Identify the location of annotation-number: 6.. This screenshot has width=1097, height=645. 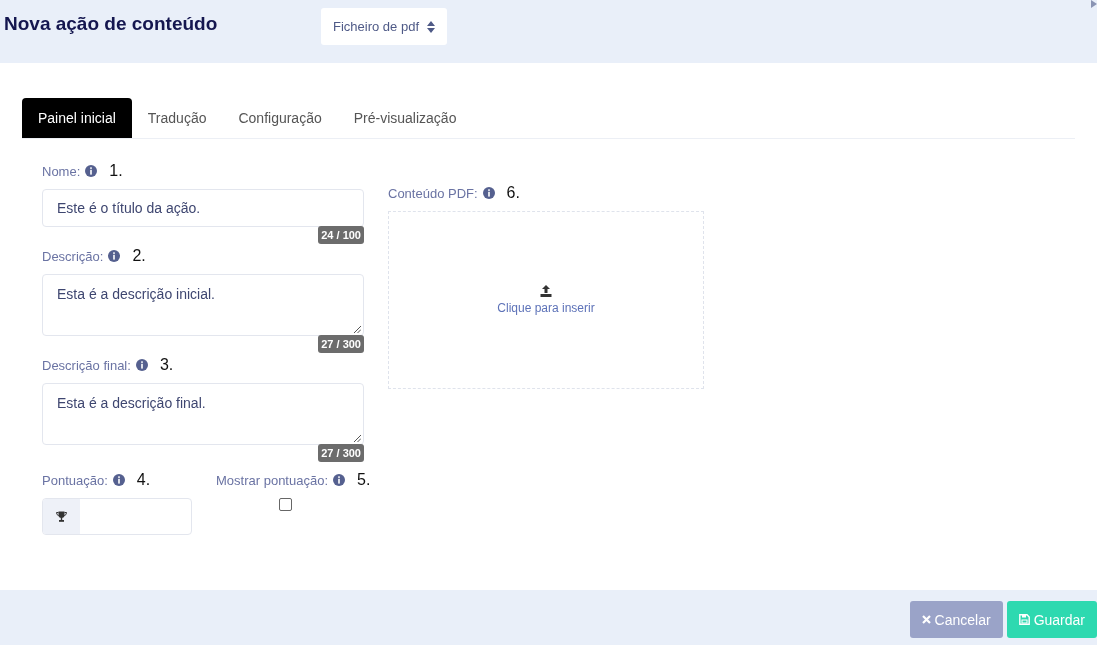
(513, 193).